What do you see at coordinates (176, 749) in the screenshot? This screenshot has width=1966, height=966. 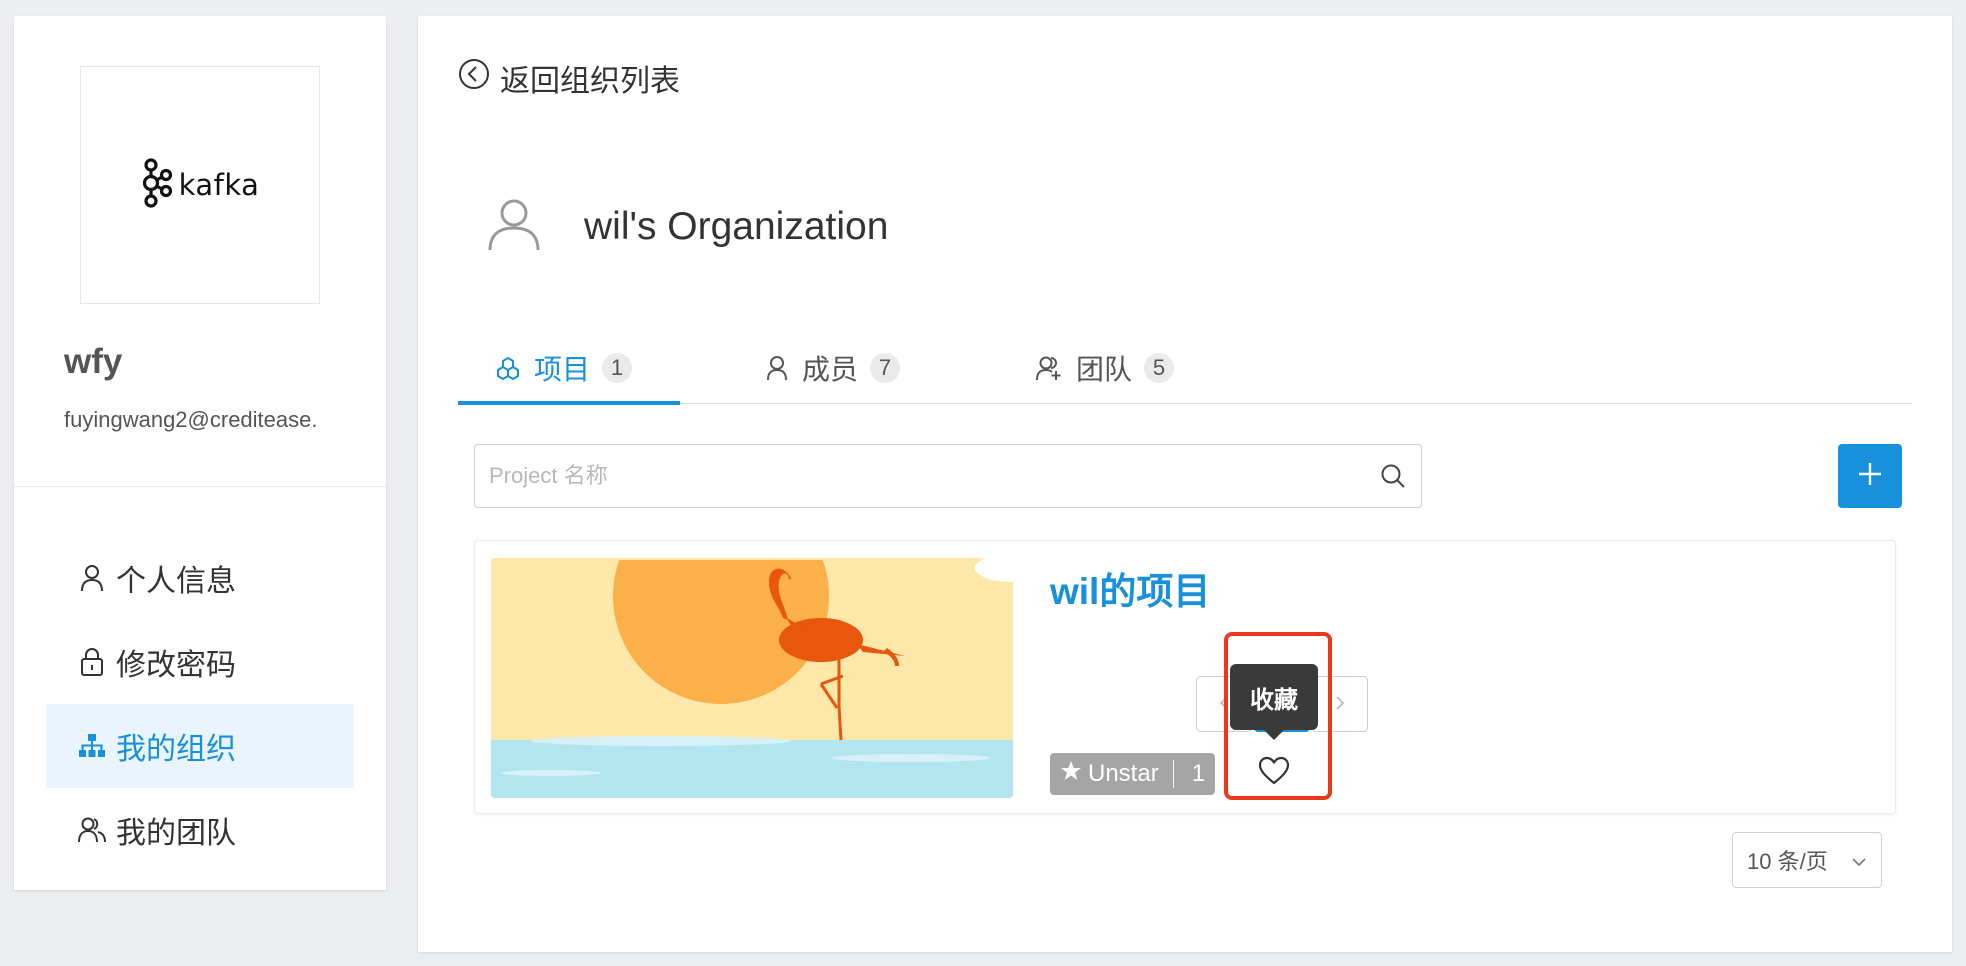 I see `sidebar-item-label: 我的组织` at bounding box center [176, 749].